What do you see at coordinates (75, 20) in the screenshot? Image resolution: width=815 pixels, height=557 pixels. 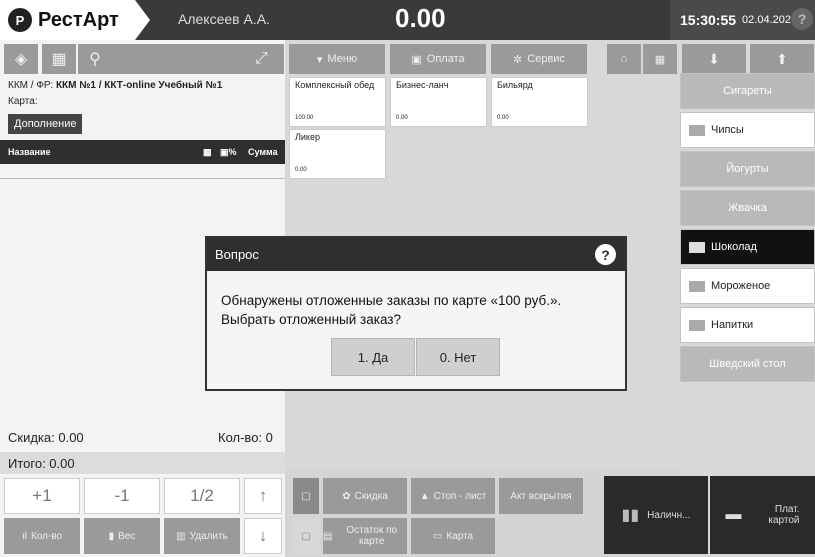 I see `app-logo: Р РестАрт` at bounding box center [75, 20].